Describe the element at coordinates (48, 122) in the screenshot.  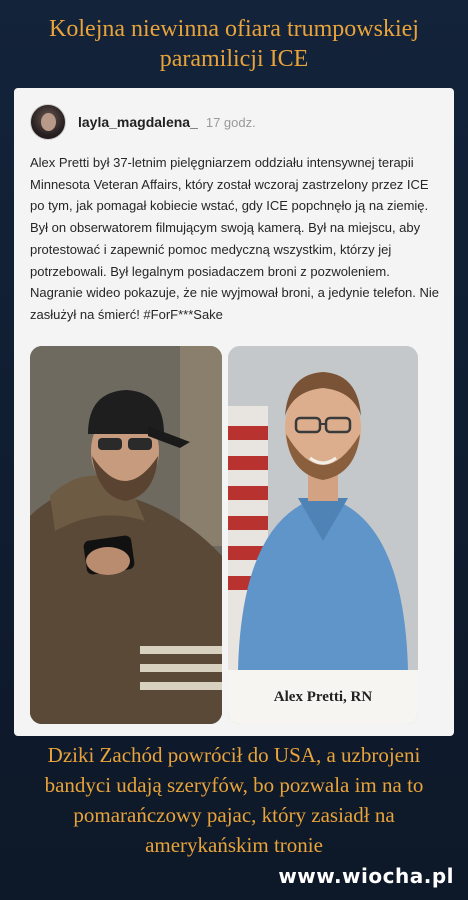
I see `avatar` at that location.